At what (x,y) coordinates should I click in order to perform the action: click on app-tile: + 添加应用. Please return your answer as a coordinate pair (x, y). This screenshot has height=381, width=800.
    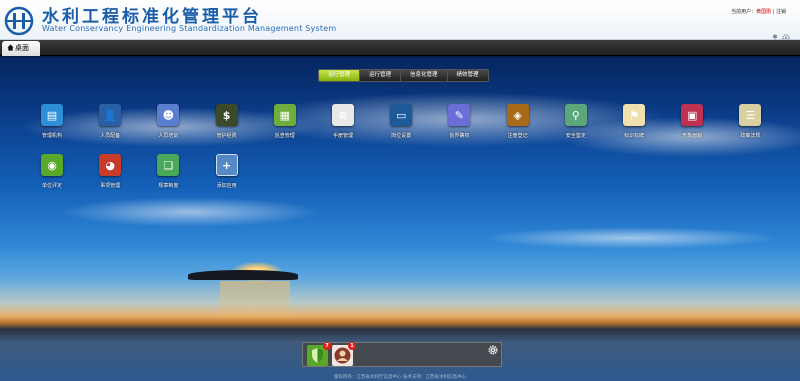
    Looking at the image, I should click on (227, 171).